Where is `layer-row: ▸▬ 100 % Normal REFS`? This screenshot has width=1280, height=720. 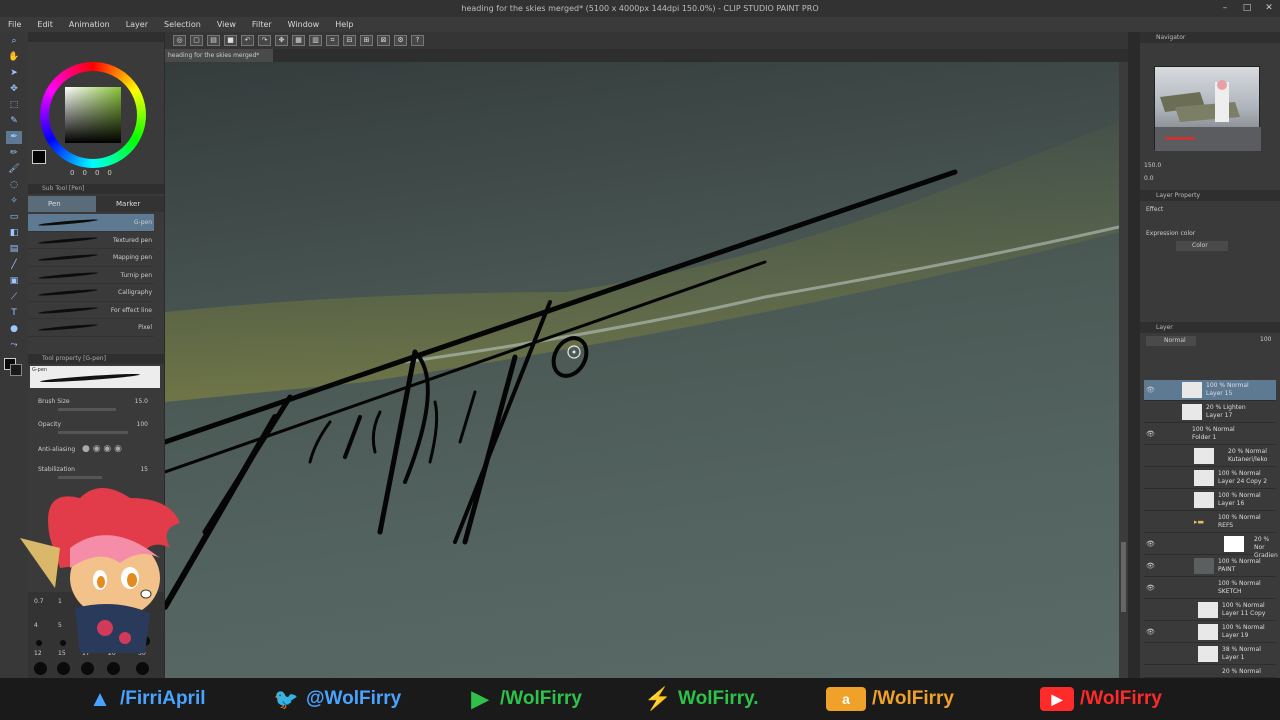
layer-row: ▸▬ 100 % Normal REFS is located at coordinates (1210, 522).